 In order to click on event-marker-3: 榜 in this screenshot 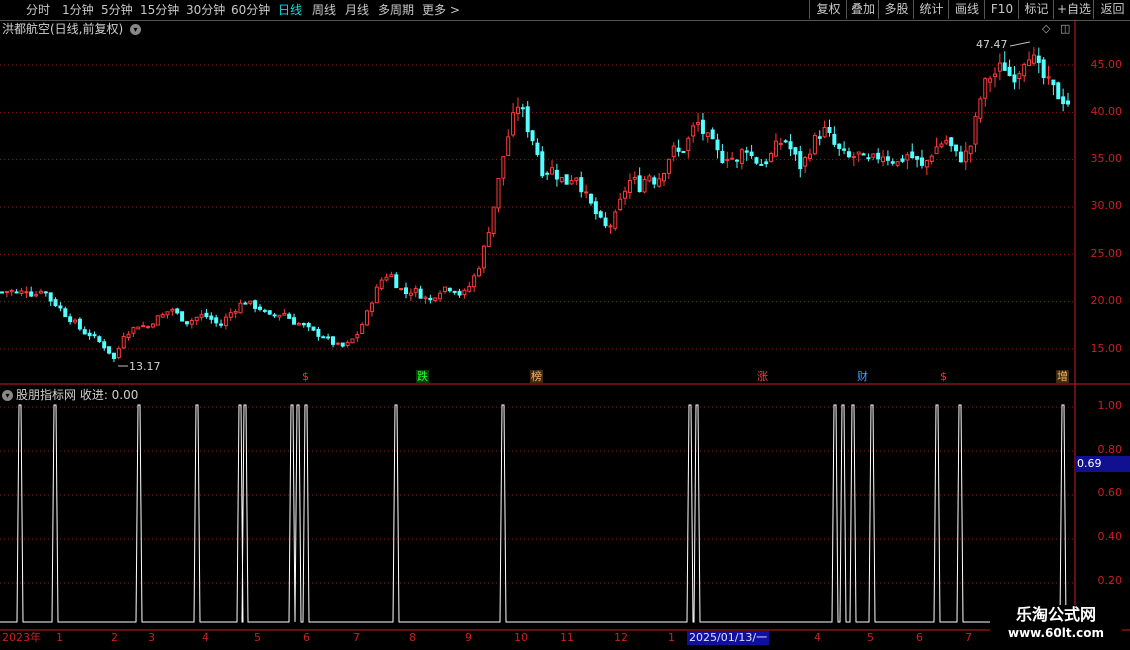, I will do `click(536, 376)`.